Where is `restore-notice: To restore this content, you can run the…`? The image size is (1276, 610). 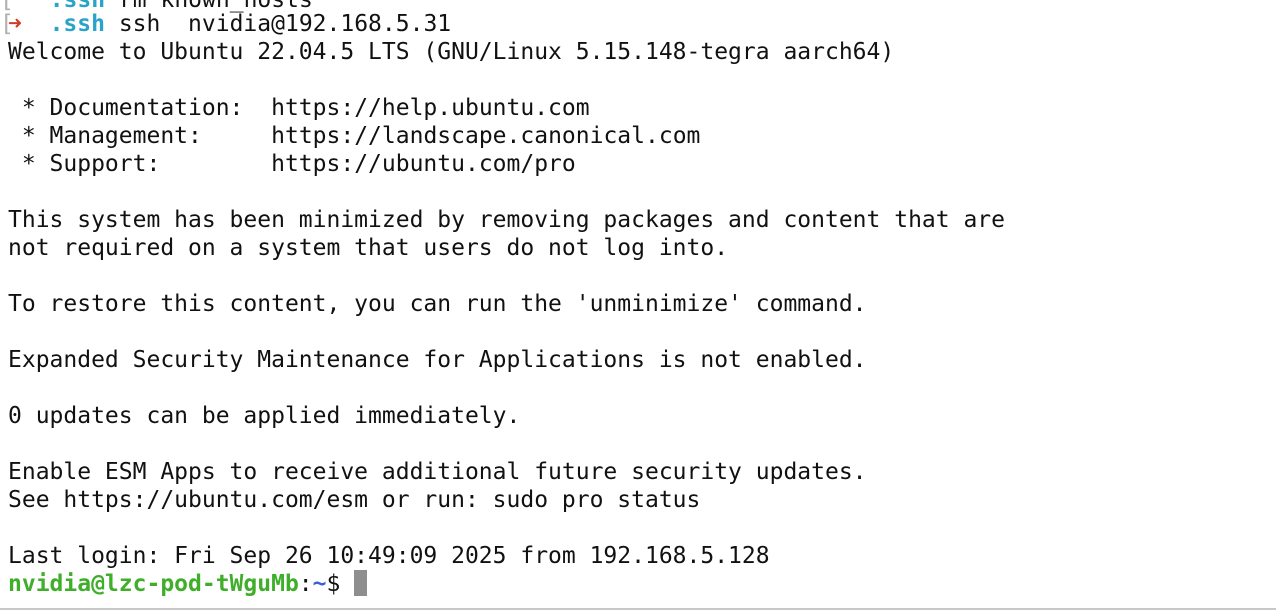
restore-notice: To restore this content, you can run the… is located at coordinates (437, 304).